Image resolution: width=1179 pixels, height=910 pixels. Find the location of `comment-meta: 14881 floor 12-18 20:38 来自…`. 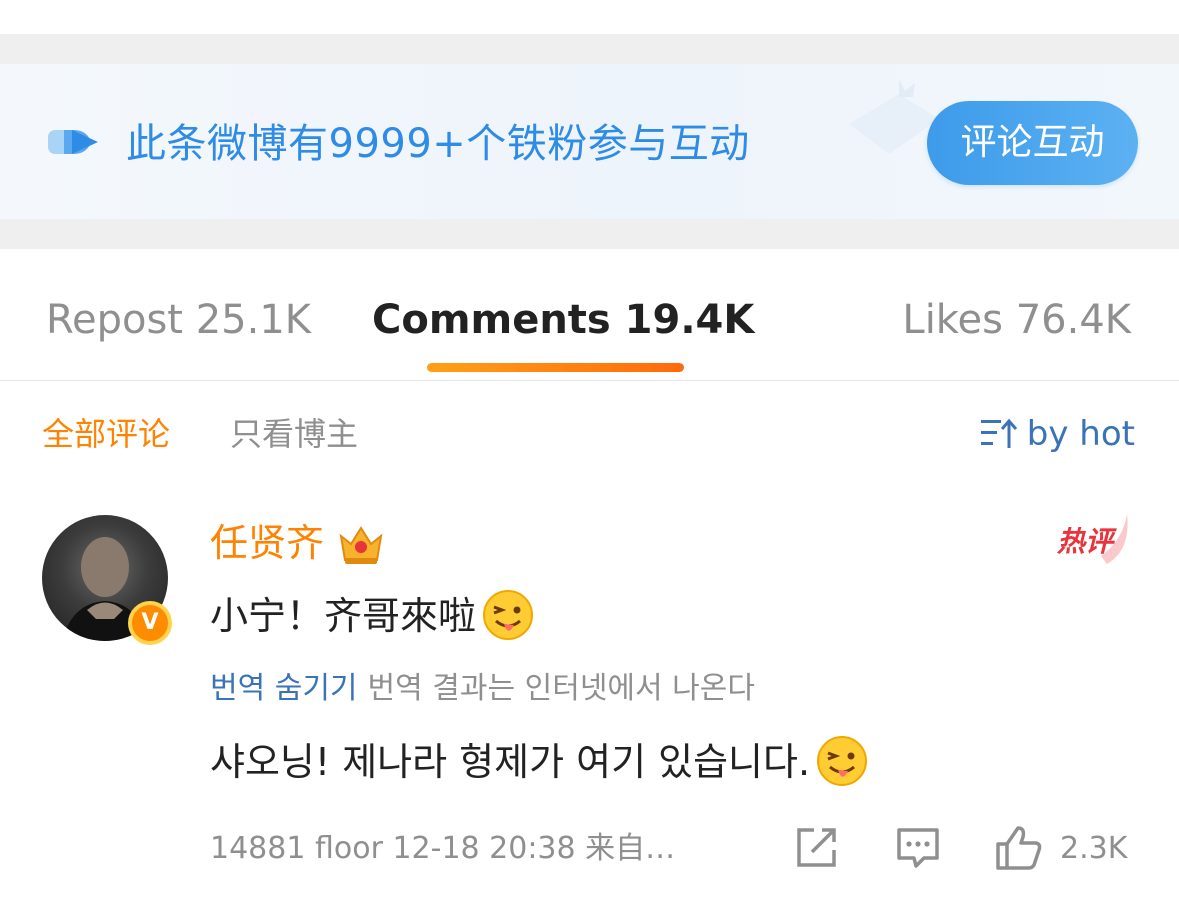

comment-meta: 14881 floor 12-18 20:38 来自… is located at coordinates (443, 848).